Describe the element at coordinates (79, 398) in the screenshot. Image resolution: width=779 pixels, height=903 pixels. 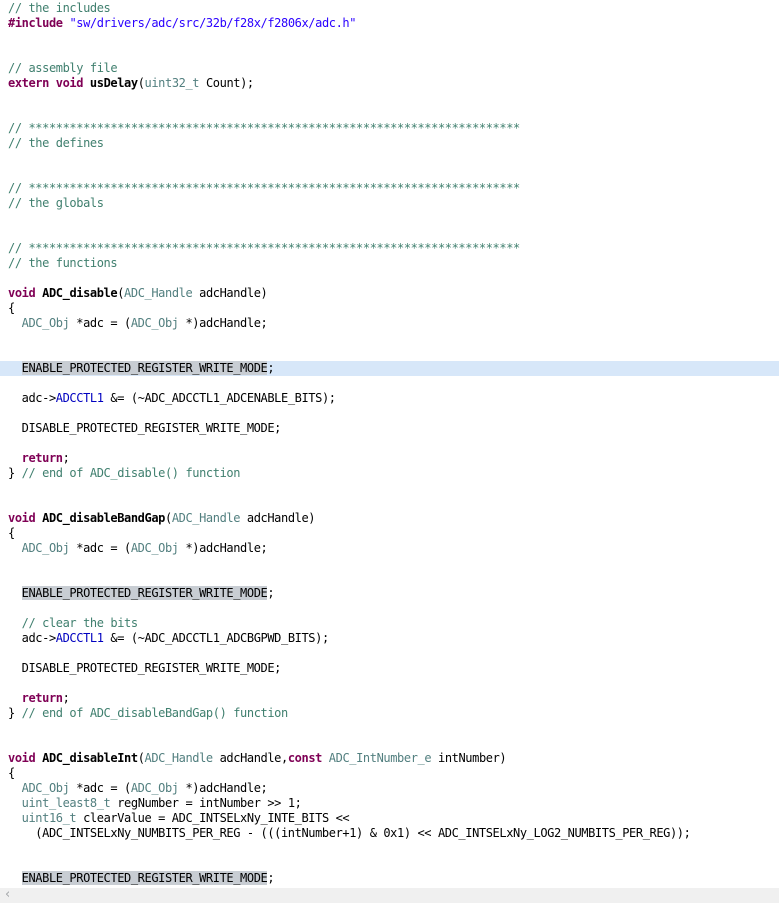
I see `code-token: ADCCTL1` at that location.